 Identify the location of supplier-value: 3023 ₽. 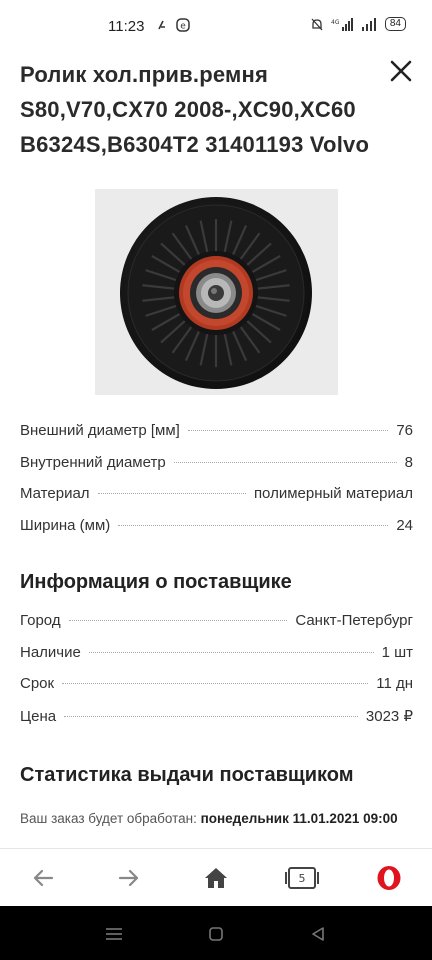
(389, 716).